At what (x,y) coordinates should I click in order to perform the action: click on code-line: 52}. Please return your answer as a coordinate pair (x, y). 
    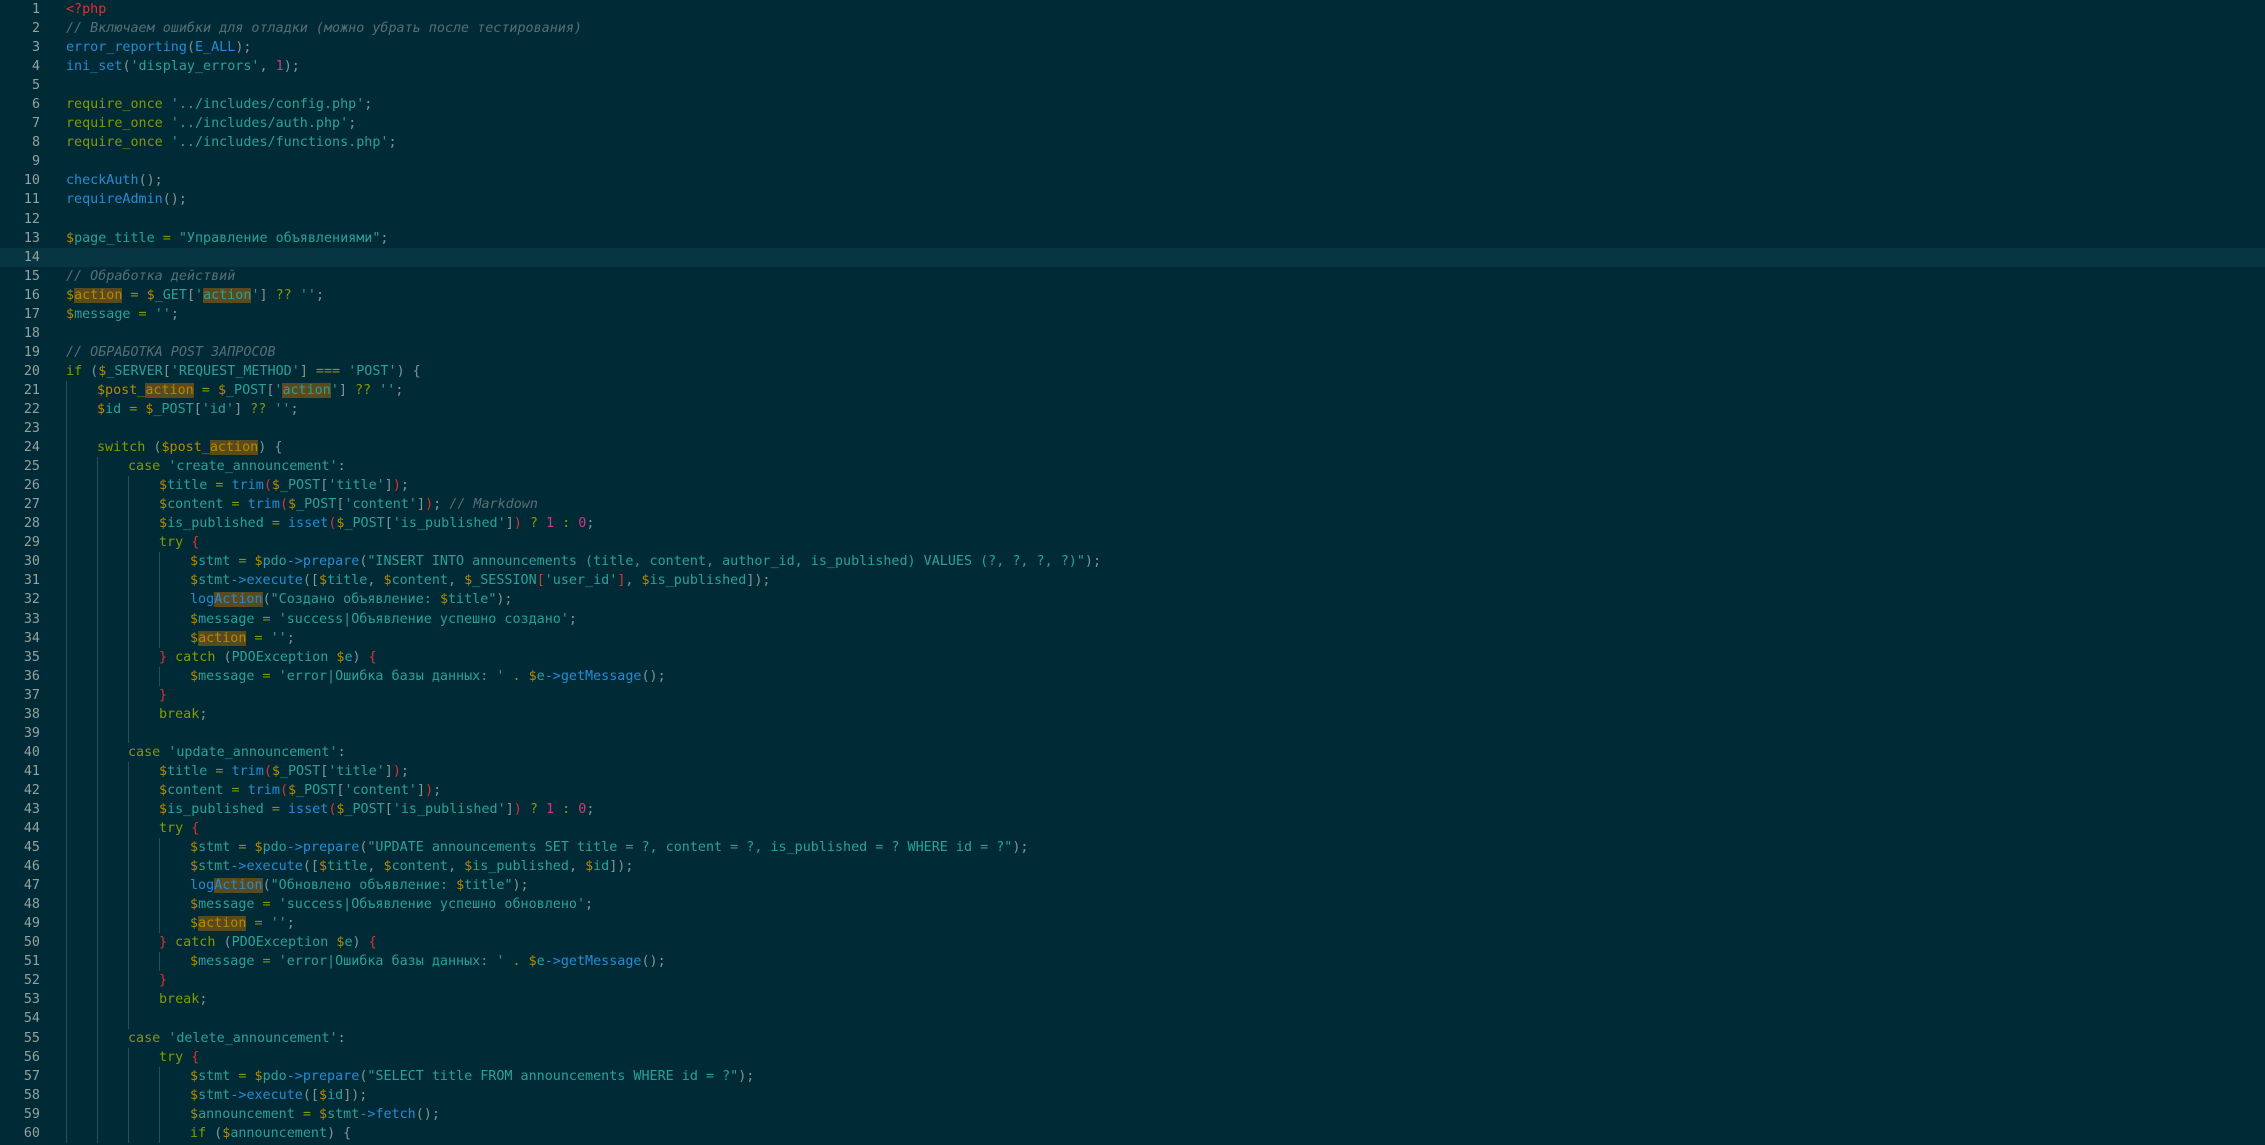
    Looking at the image, I should click on (1132, 981).